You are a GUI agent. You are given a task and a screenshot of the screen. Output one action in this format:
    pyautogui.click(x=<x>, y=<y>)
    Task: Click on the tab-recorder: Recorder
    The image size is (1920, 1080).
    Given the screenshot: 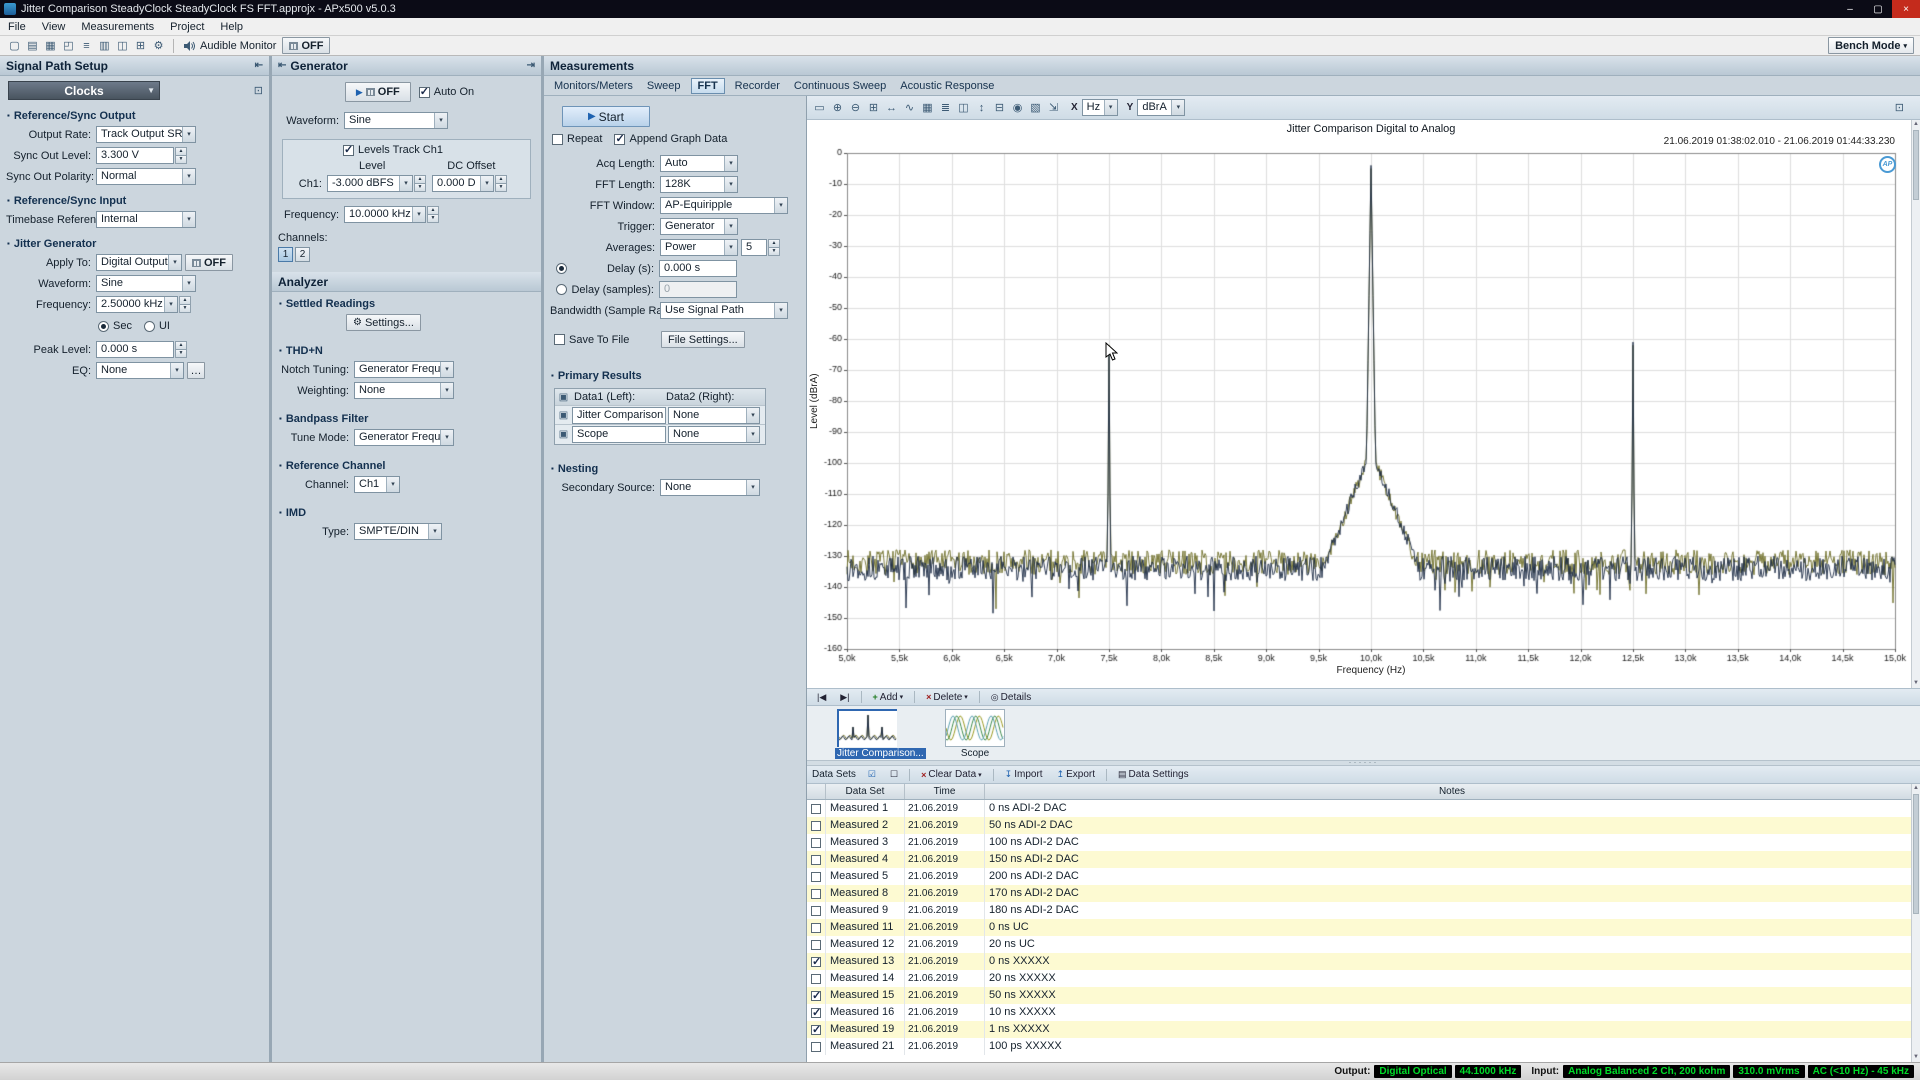 What is the action you would take?
    pyautogui.click(x=757, y=86)
    